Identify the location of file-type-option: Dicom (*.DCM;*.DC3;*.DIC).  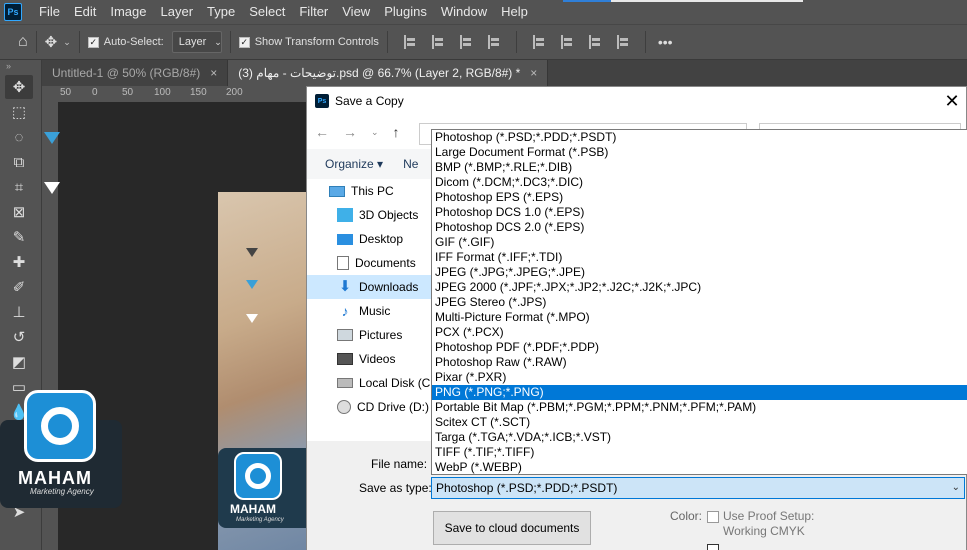
(699, 182).